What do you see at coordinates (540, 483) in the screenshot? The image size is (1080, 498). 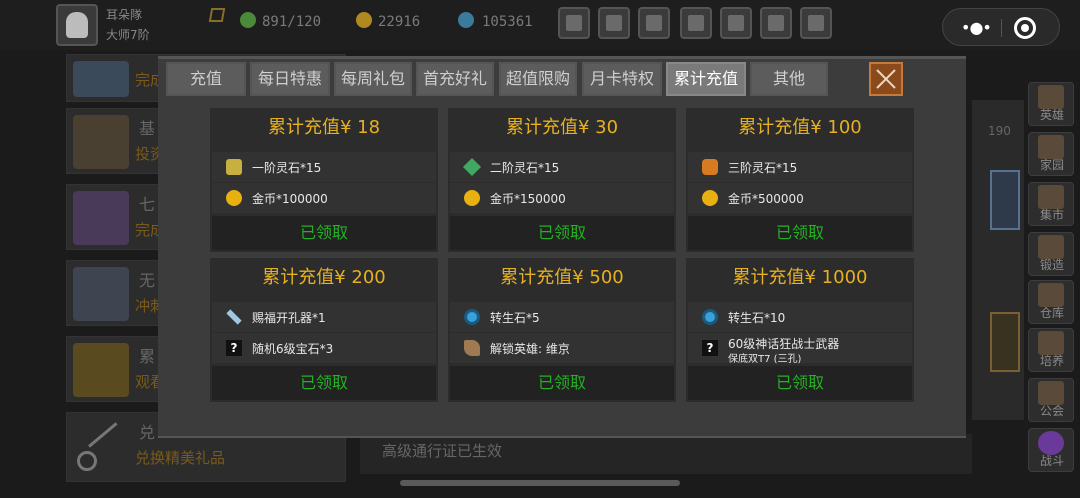 I see `home-indicator` at bounding box center [540, 483].